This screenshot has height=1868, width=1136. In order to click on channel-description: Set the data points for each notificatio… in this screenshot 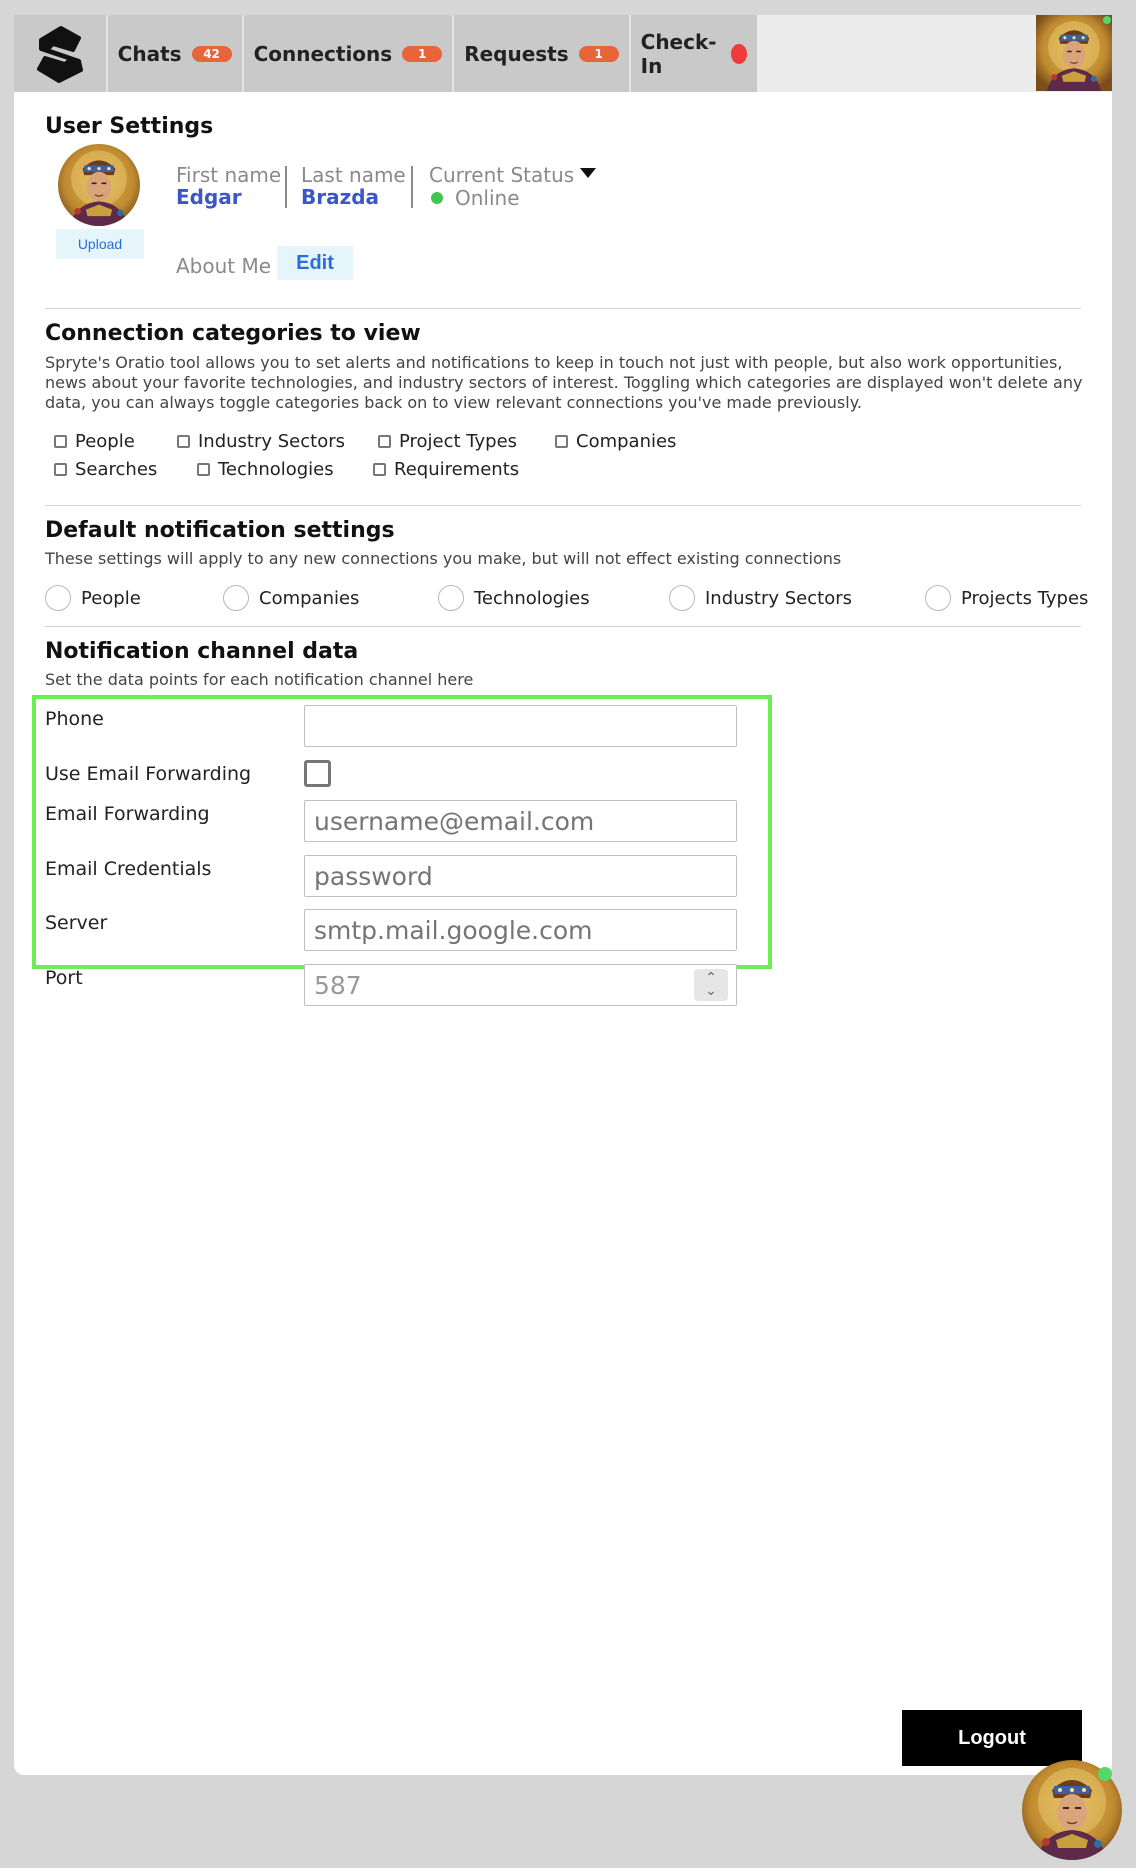, I will do `click(259, 679)`.